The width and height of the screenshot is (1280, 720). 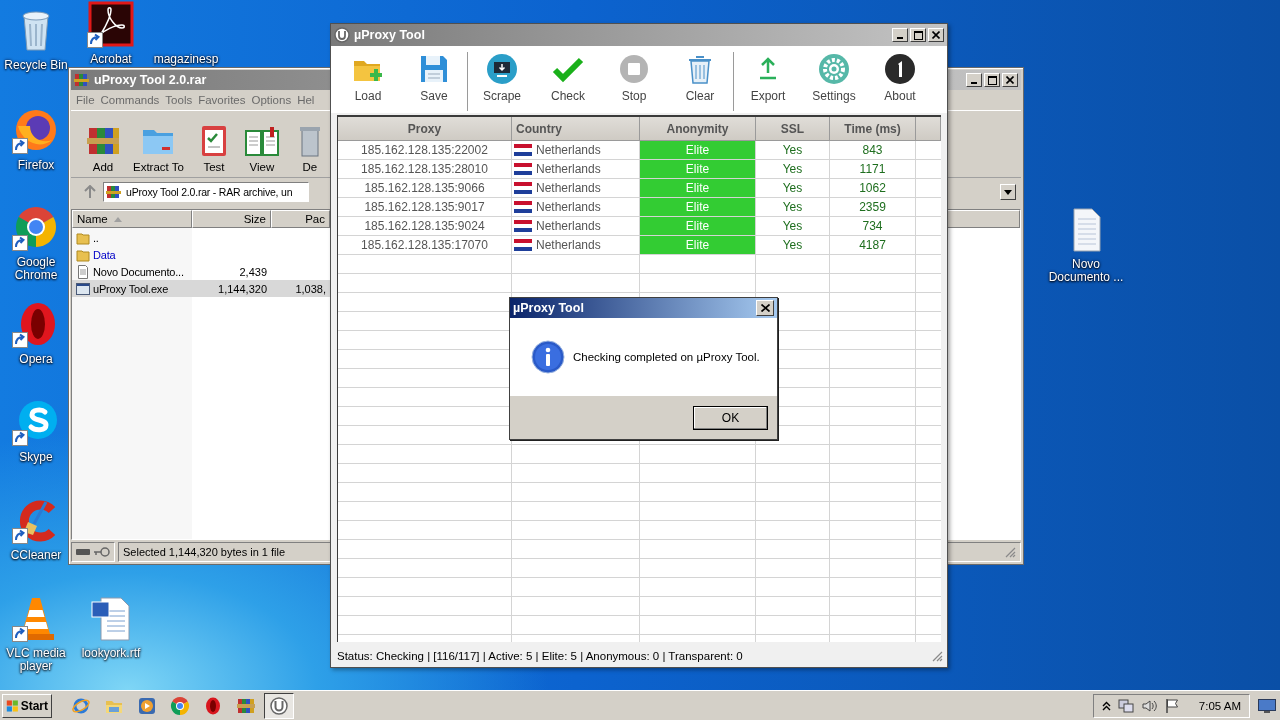 I want to click on dropdown-button, so click(x=1008, y=192).